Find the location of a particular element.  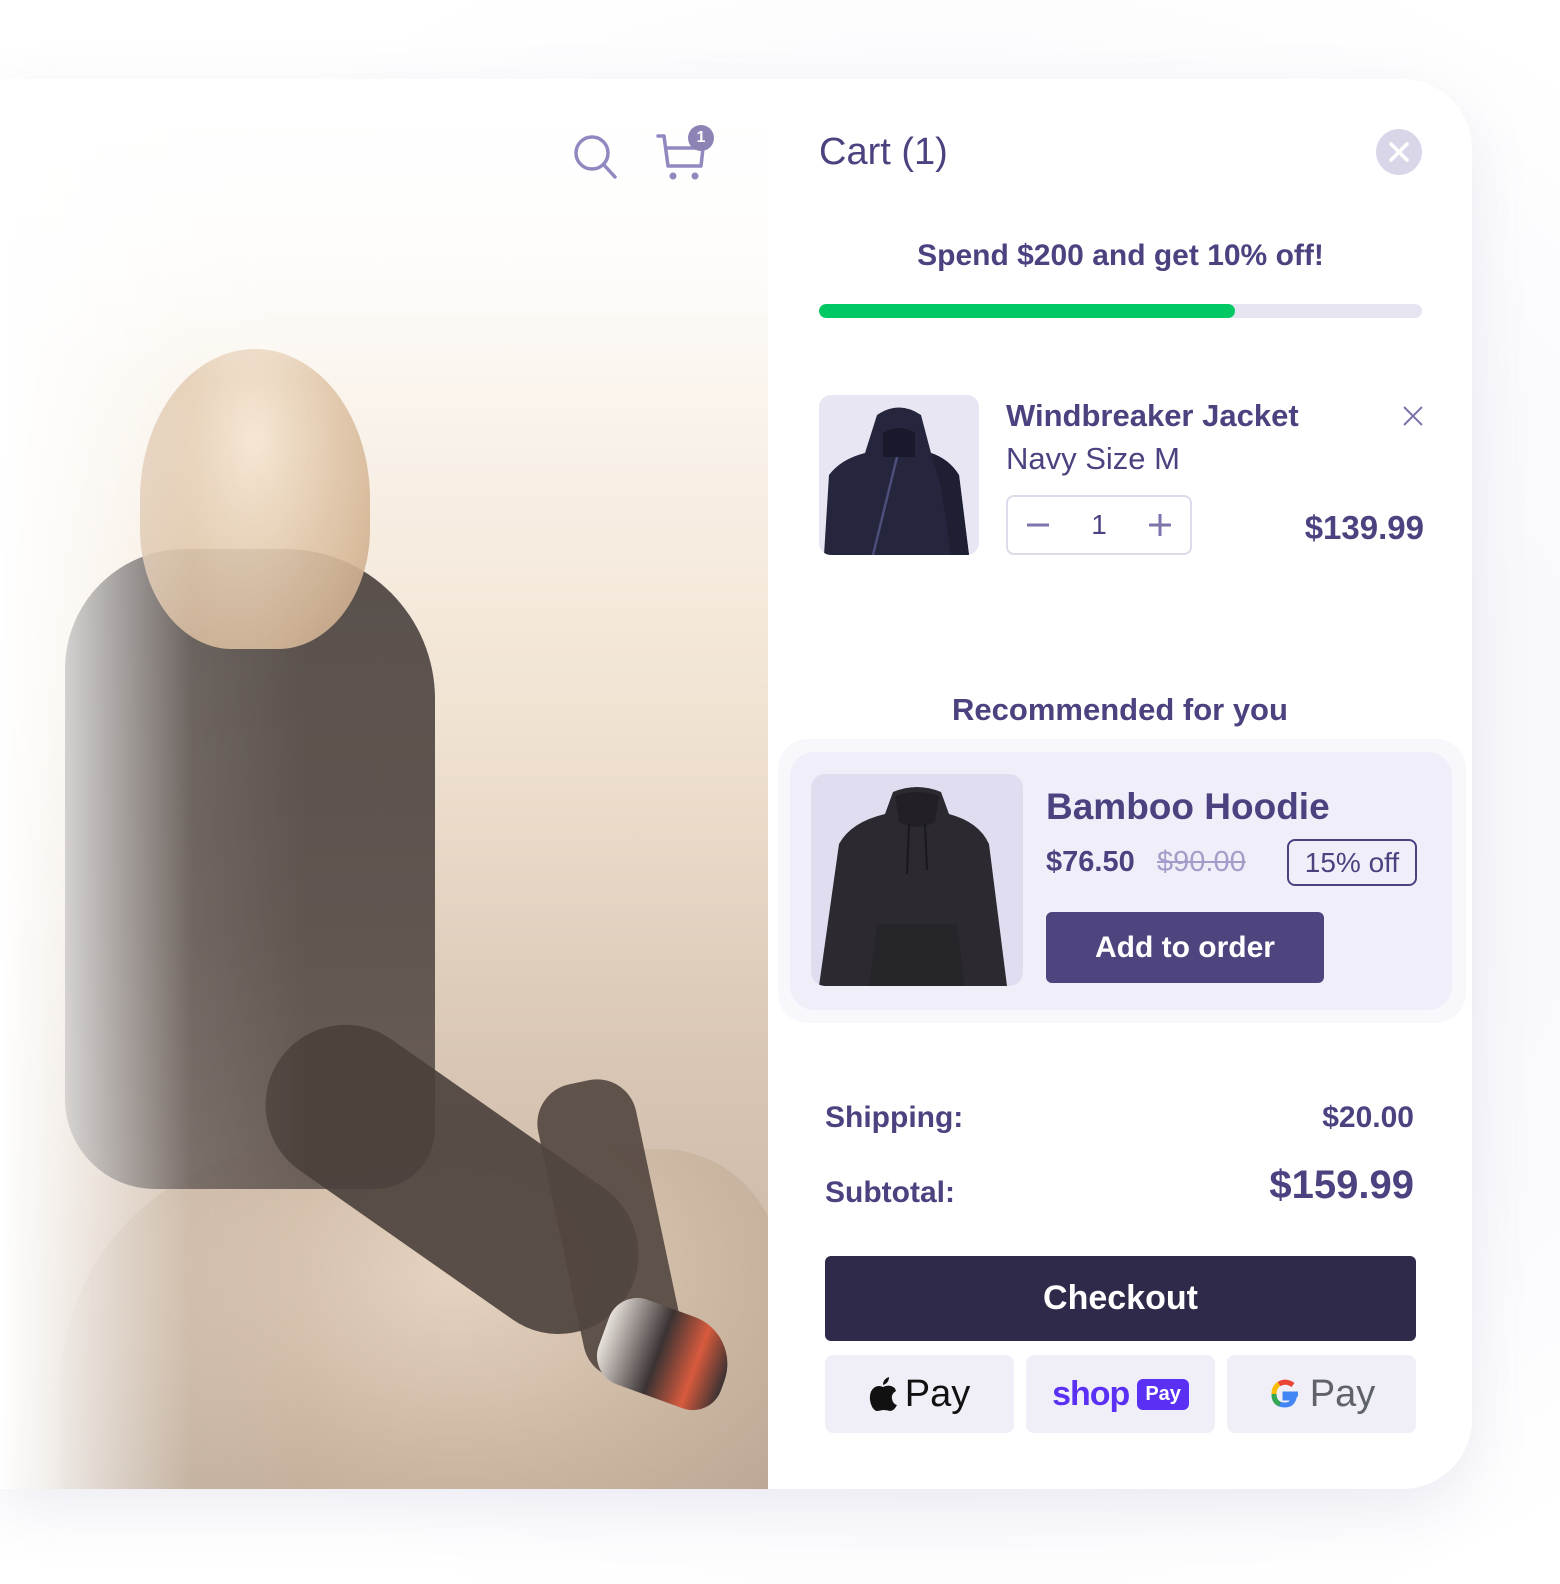

recommended-original-price: $90.00 is located at coordinates (1201, 862).